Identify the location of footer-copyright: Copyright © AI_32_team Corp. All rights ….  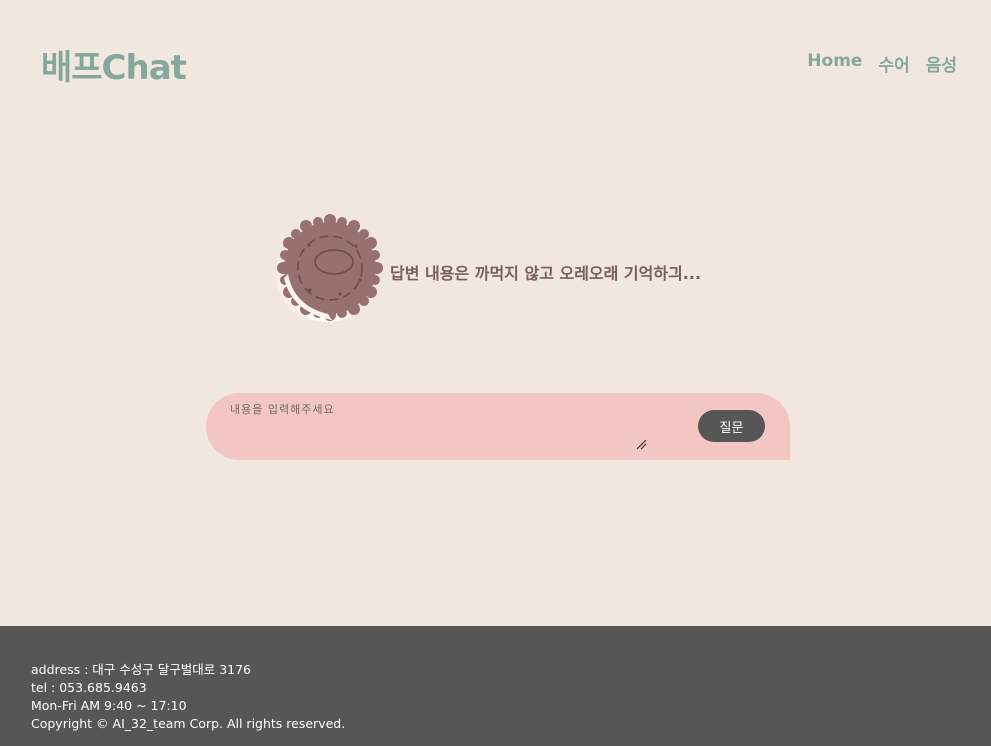
(188, 723).